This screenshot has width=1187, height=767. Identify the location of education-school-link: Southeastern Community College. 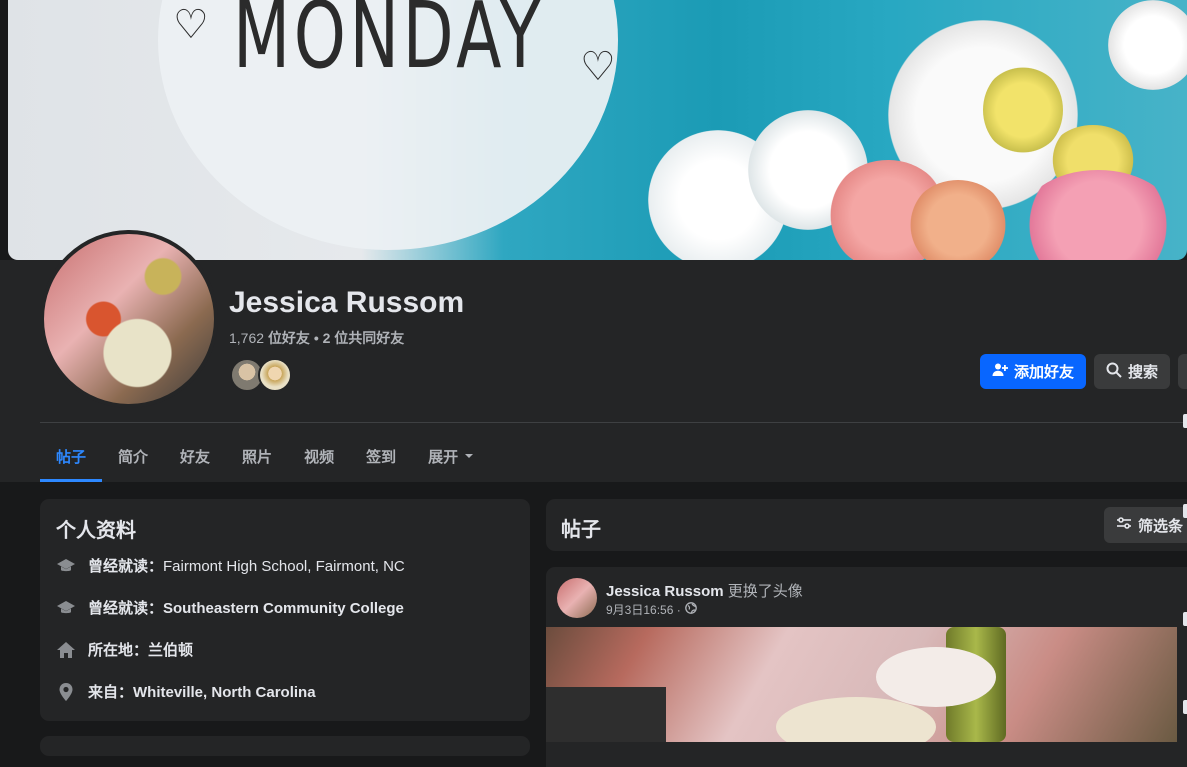
(283, 608).